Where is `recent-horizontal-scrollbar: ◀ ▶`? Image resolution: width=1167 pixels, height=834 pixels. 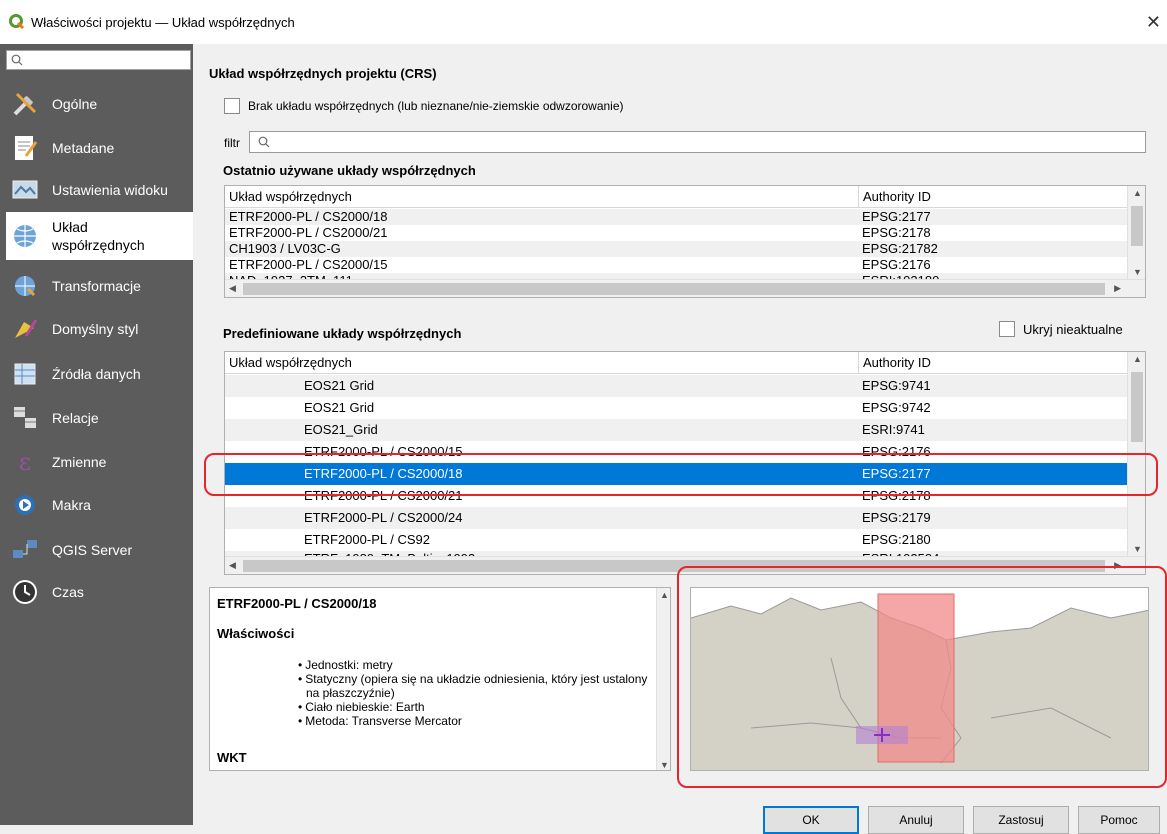
recent-horizontal-scrollbar: ◀ ▶ is located at coordinates (685, 288).